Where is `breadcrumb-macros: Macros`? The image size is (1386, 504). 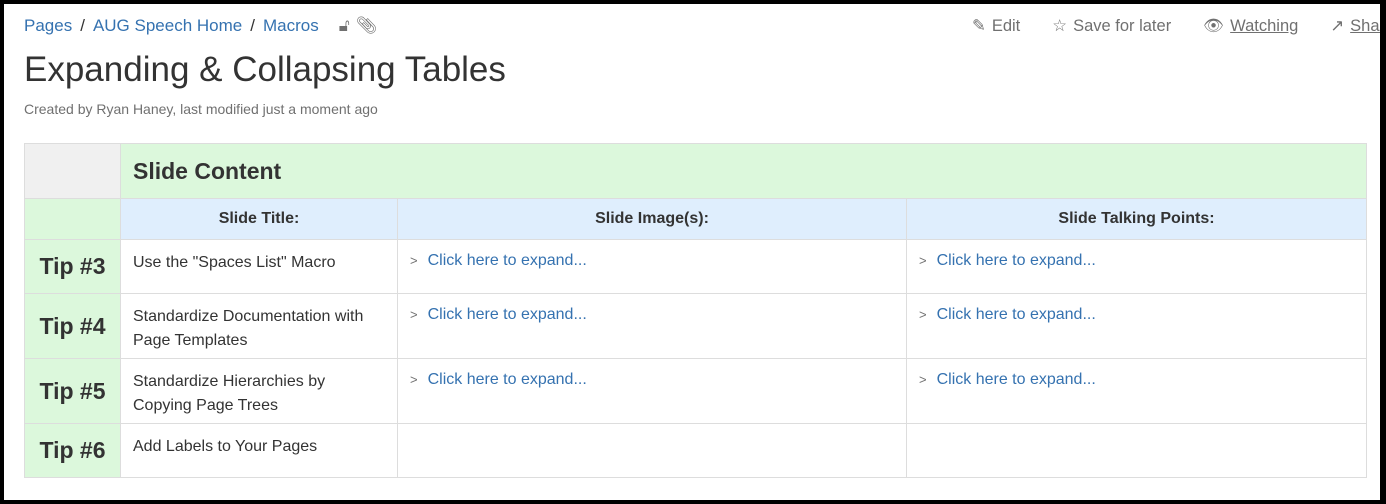 breadcrumb-macros: Macros is located at coordinates (291, 26).